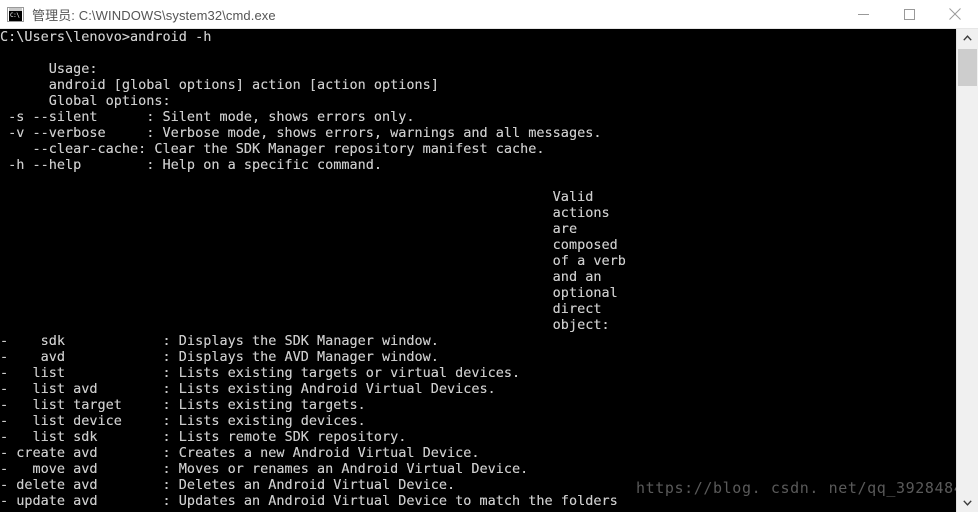 The width and height of the screenshot is (978, 512). Describe the element at coordinates (967, 270) in the screenshot. I see `vertical-scrollbar` at that location.